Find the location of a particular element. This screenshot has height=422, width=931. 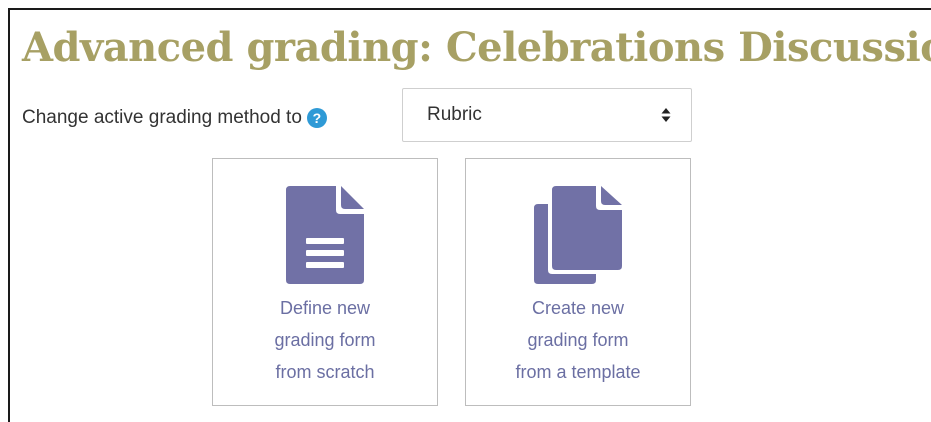

create-from-template-text: Create new grading form from a template is located at coordinates (578, 340).